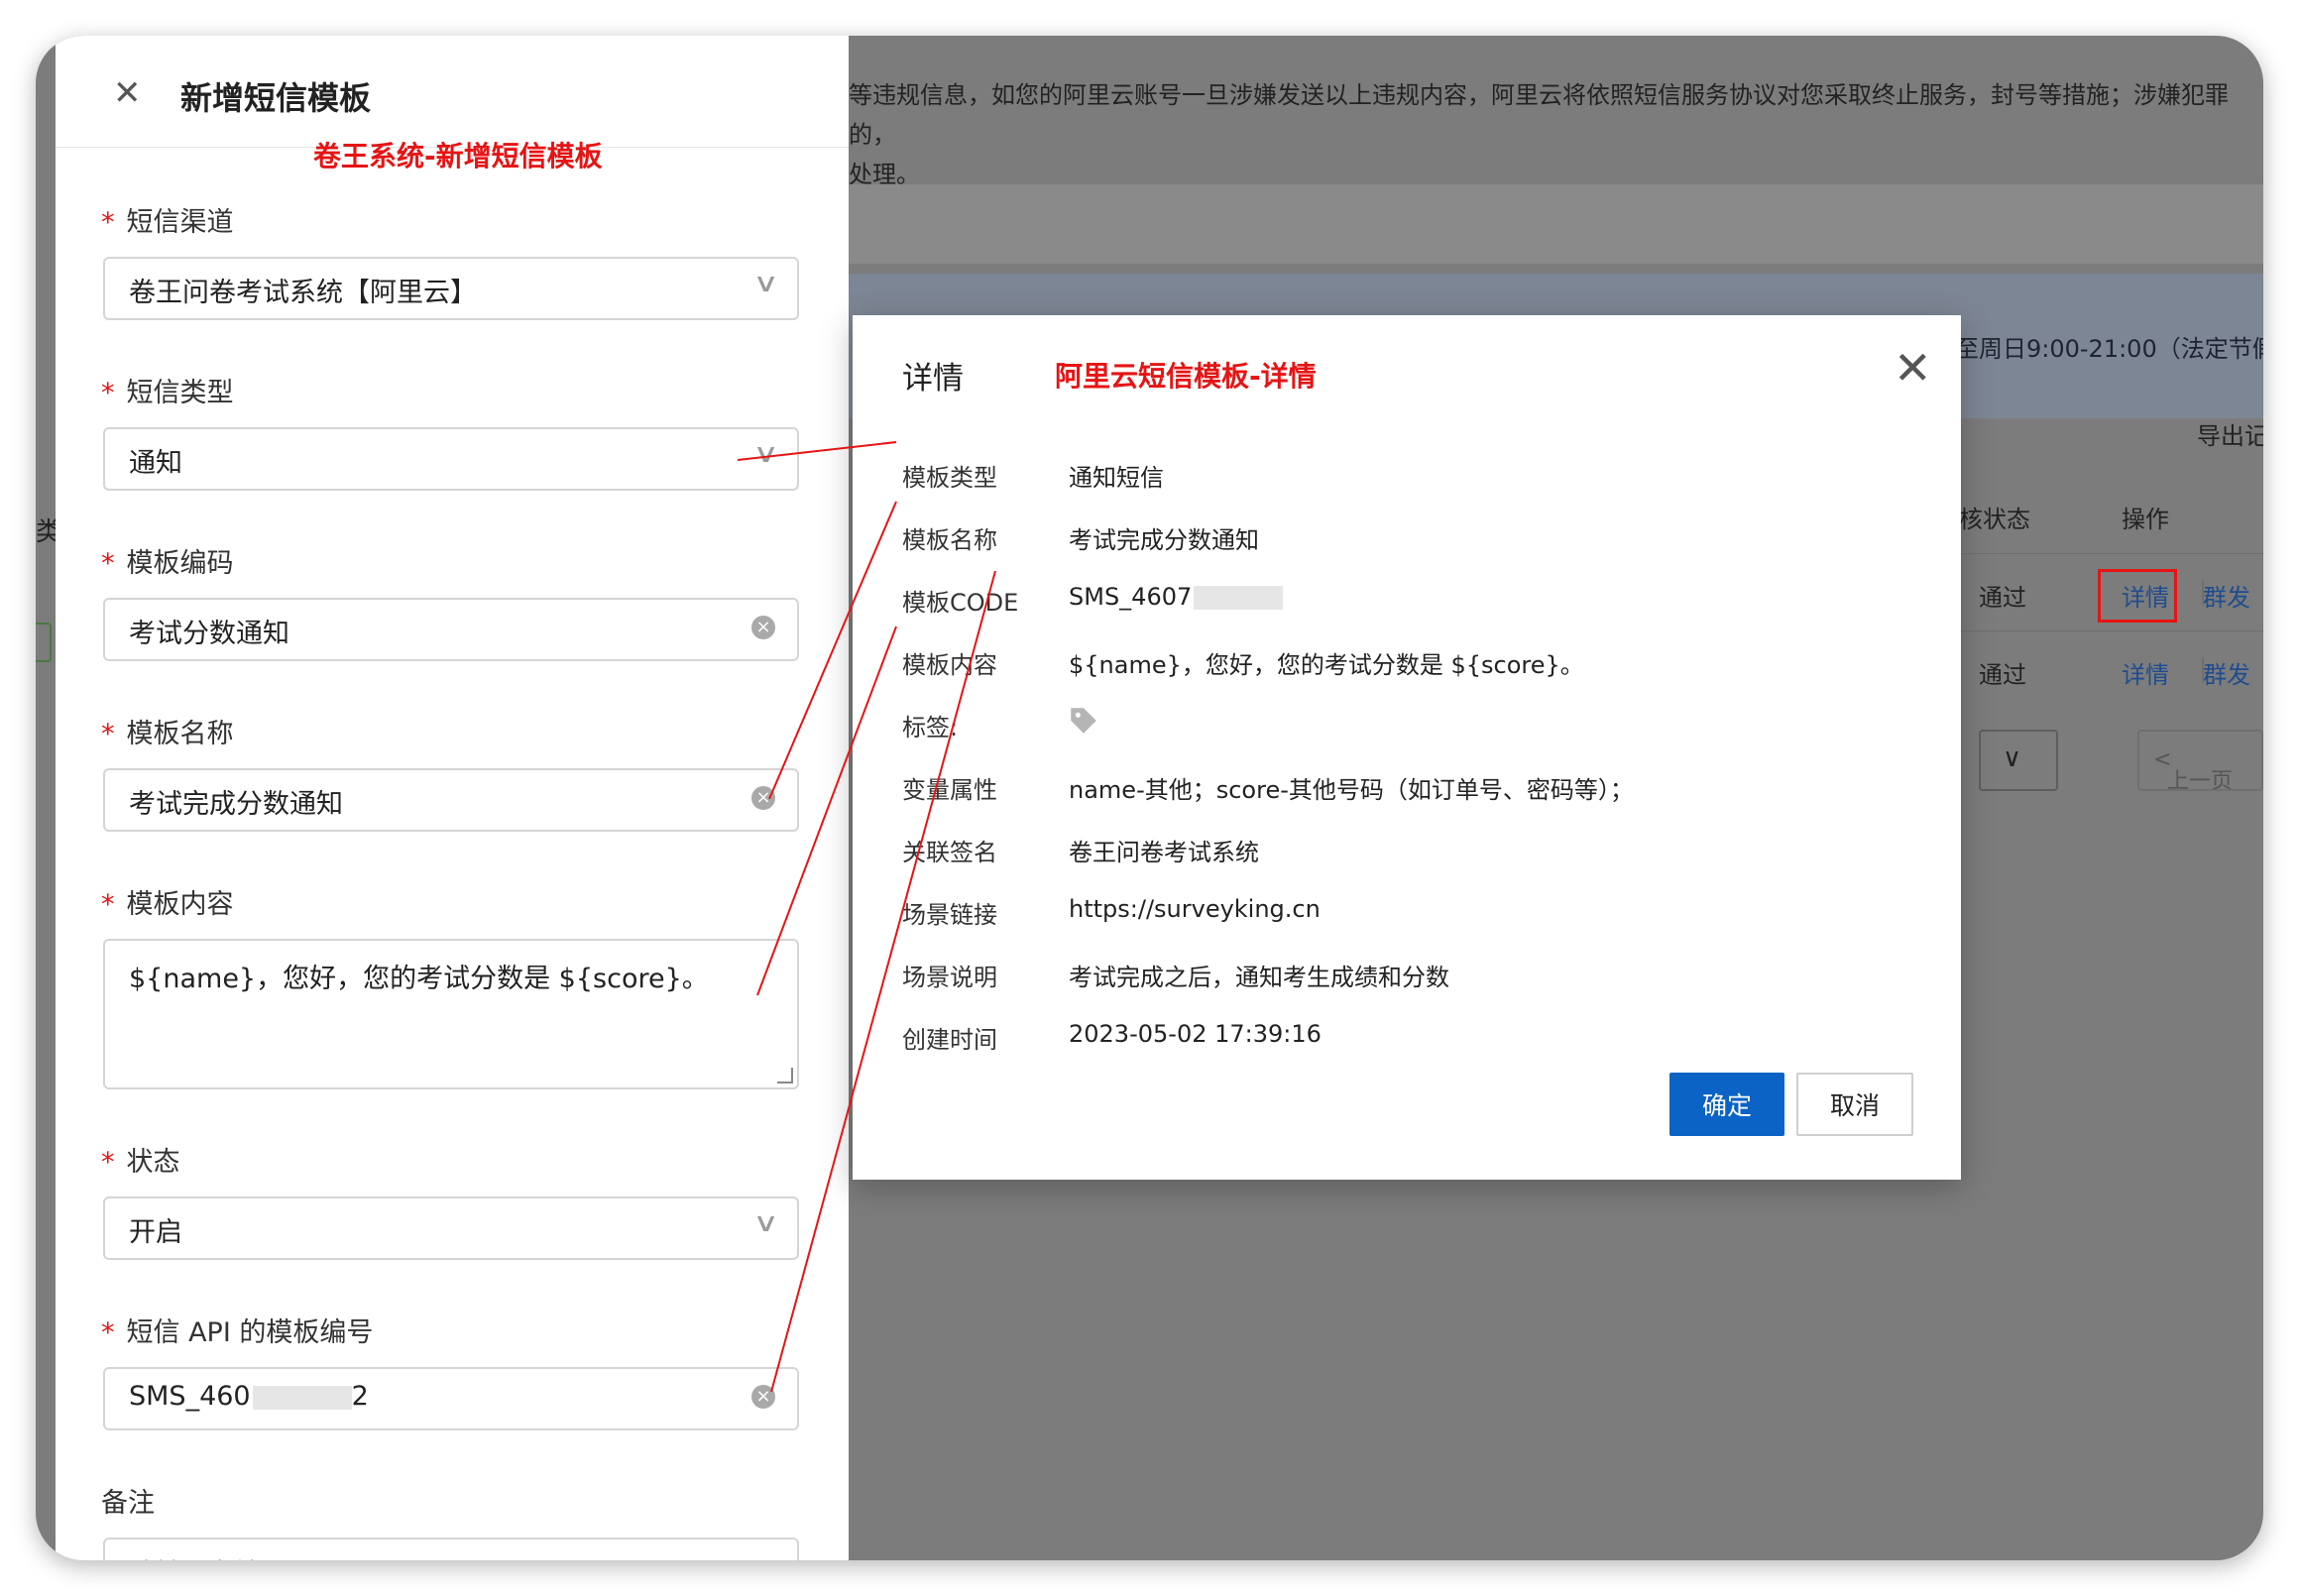 This screenshot has height=1596, width=2300. What do you see at coordinates (817, 451) in the screenshot?
I see `connector-line-type` at bounding box center [817, 451].